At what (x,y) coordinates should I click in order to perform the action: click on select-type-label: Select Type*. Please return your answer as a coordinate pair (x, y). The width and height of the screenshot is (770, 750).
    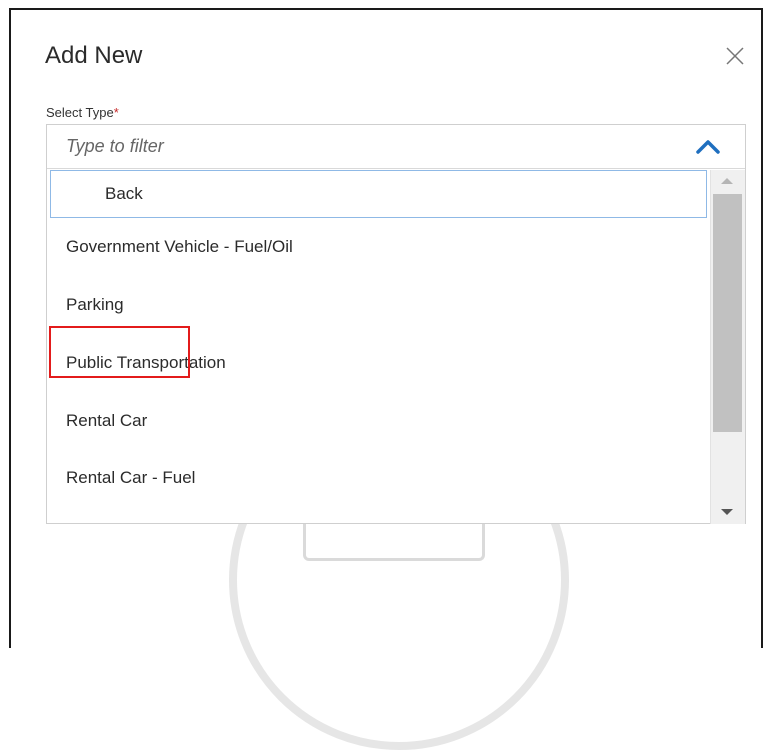
    Looking at the image, I should click on (82, 112).